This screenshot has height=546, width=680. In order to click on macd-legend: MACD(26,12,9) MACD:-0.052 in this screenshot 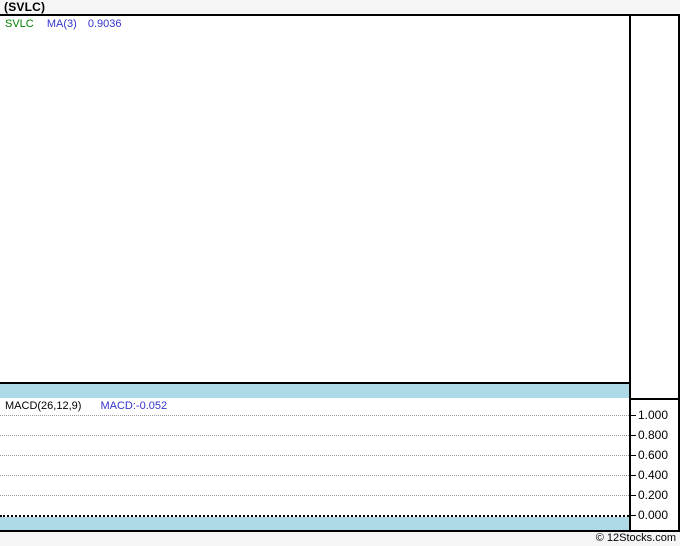, I will do `click(86, 406)`.